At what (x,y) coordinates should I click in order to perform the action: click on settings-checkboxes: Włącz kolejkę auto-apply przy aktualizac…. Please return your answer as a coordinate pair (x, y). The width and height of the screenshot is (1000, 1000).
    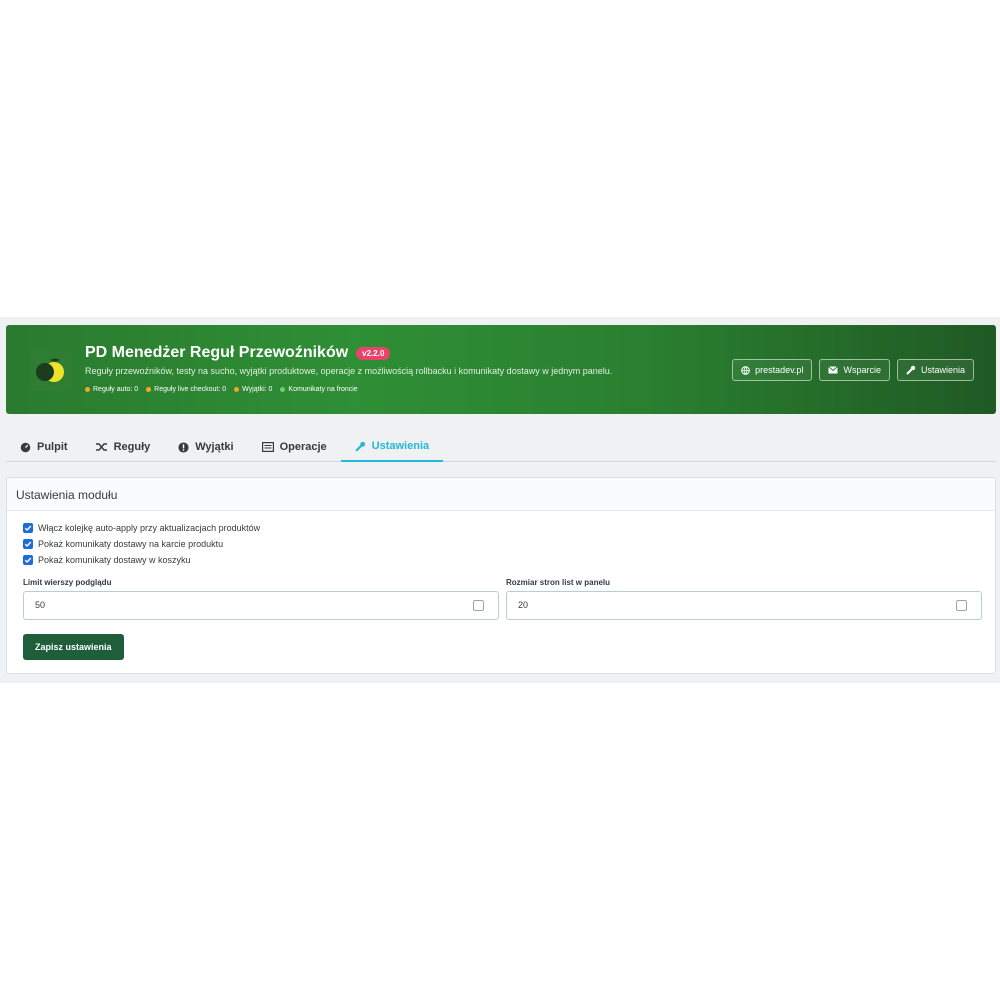
    Looking at the image, I should click on (141, 544).